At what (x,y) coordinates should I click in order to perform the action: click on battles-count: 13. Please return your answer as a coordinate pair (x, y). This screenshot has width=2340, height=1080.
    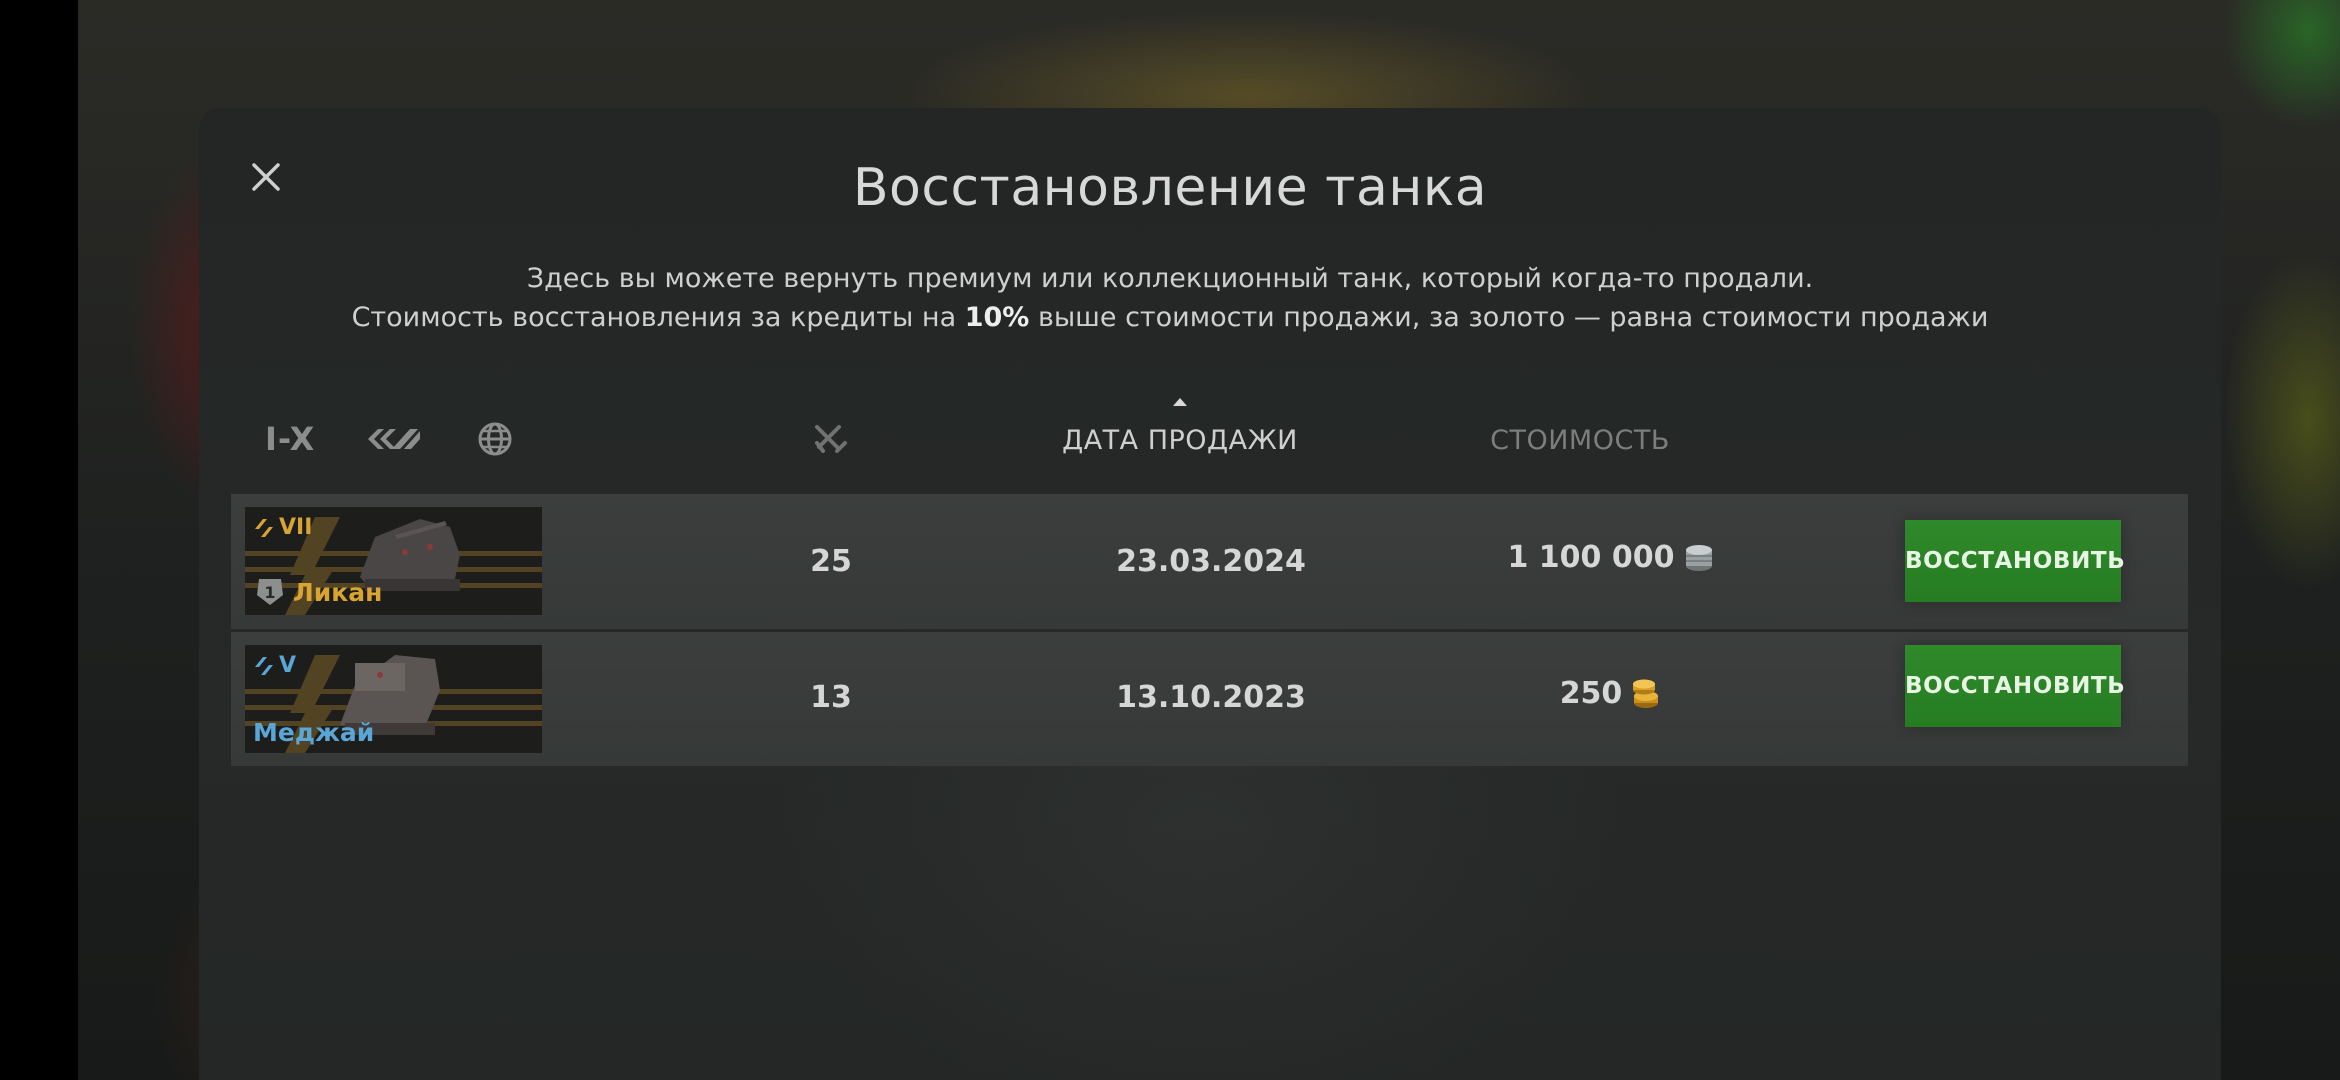
    Looking at the image, I should click on (831, 697).